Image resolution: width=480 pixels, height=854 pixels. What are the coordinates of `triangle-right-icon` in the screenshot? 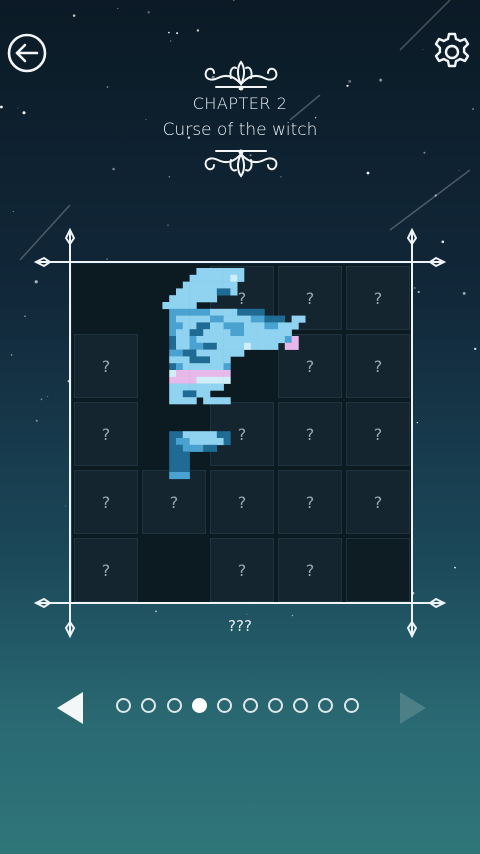 It's located at (413, 708).